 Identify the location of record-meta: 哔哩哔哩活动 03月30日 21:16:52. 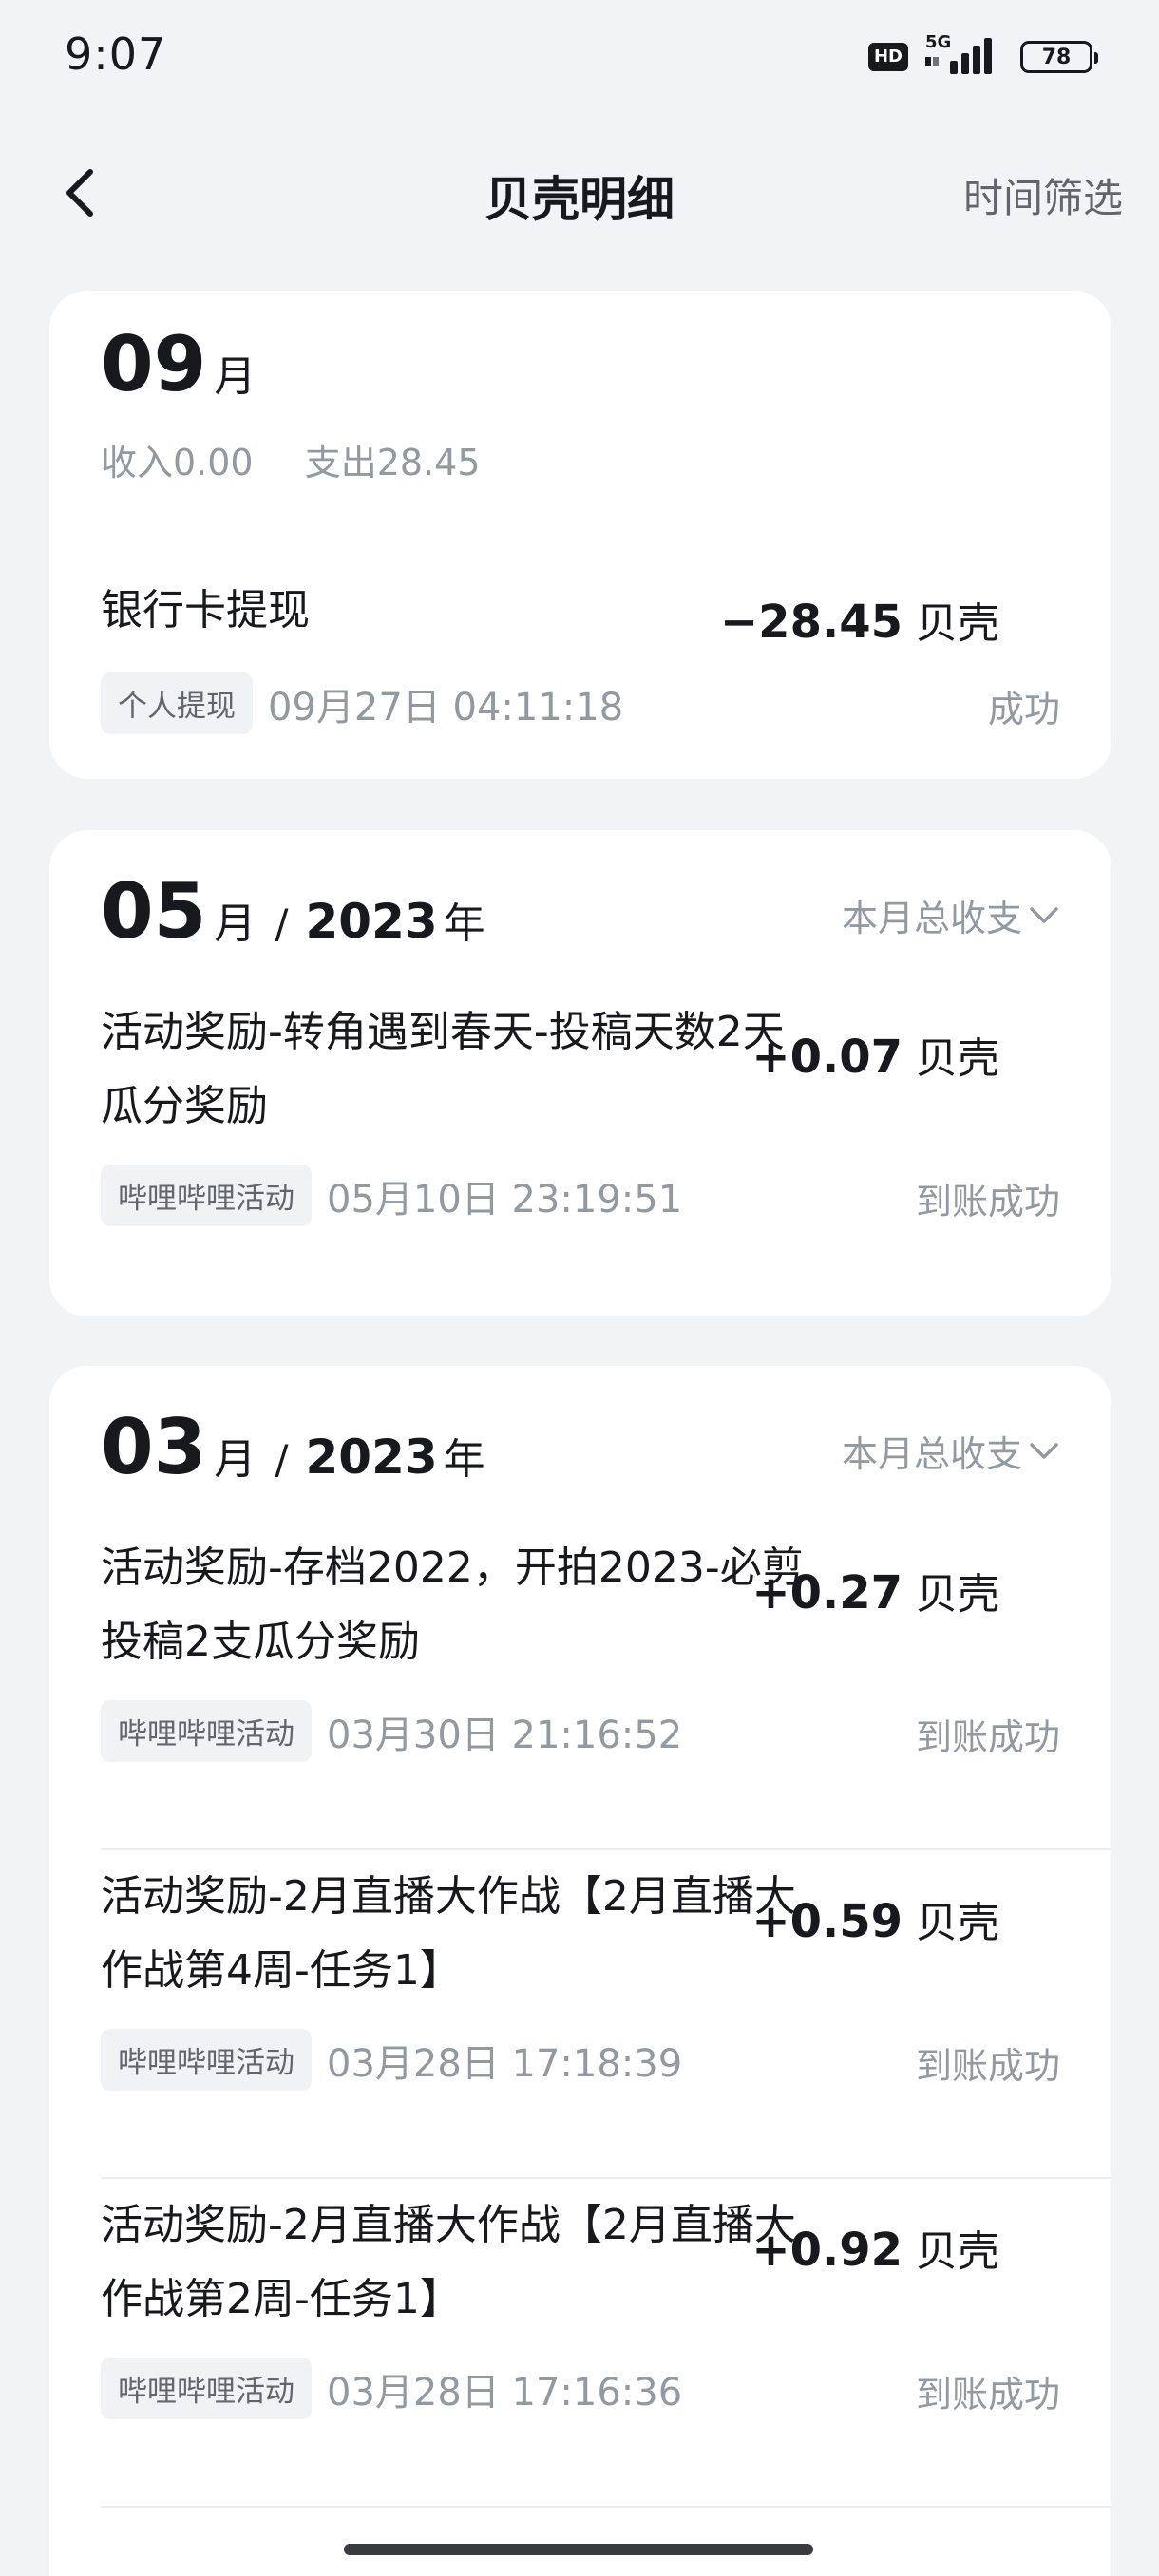
(391, 1731).